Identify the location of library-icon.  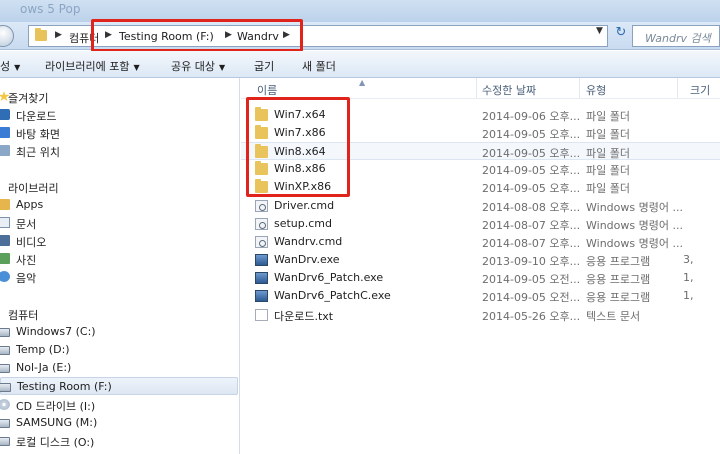
(5, 204).